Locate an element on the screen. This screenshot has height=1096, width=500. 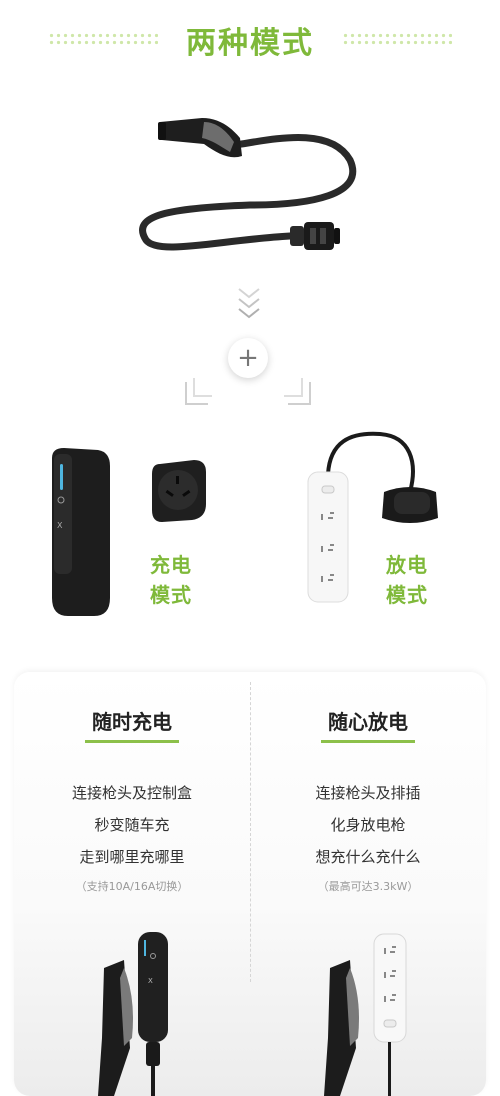
charge-card-underline is located at coordinates (132, 741).